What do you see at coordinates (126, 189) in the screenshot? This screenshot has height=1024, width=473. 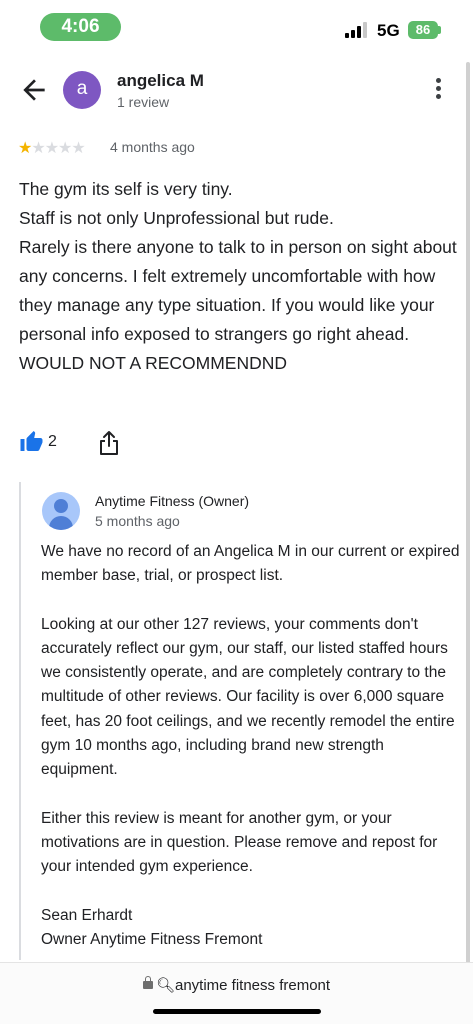 I see `review-line: The gym its self is very tiny.` at bounding box center [126, 189].